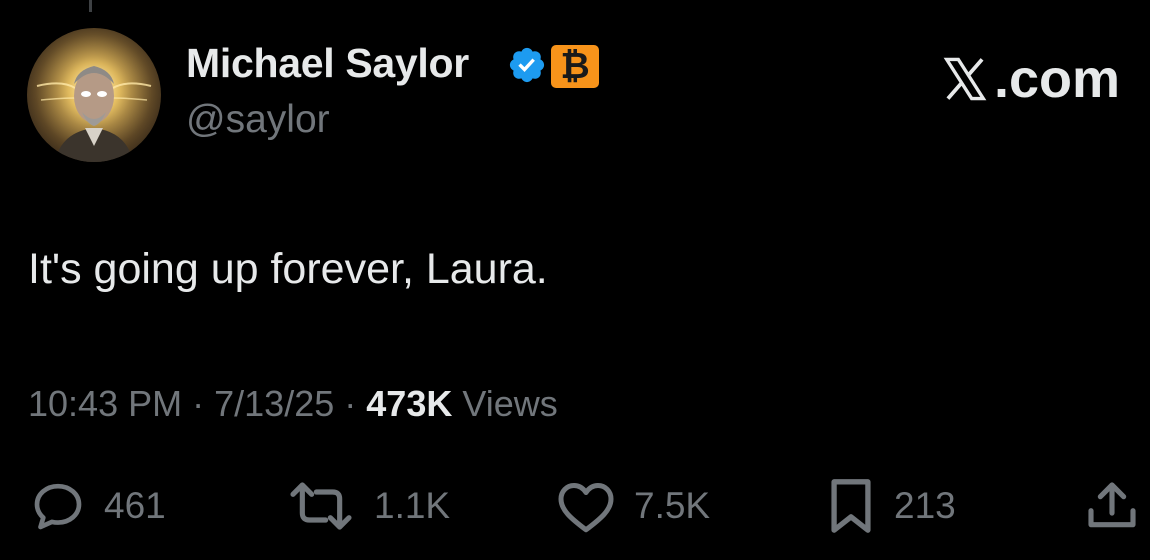  I want to click on x-com-brand: .com, so click(1029, 79).